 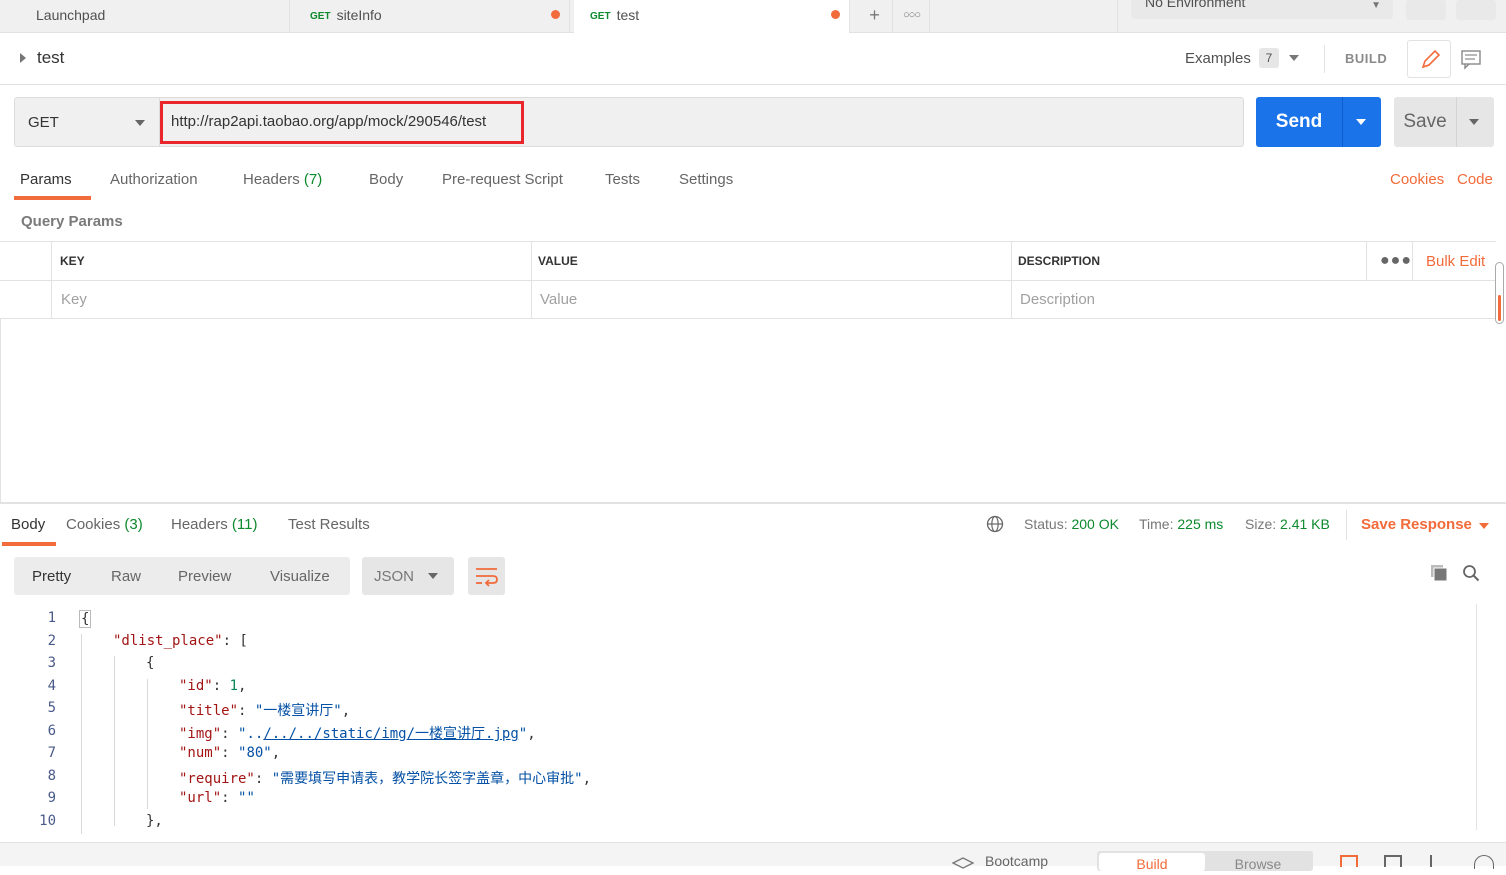 I want to click on tab-params: Params, so click(x=46, y=179).